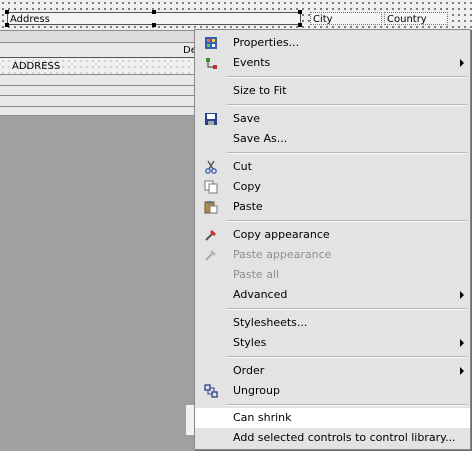 This screenshot has width=472, height=451. Describe the element at coordinates (260, 90) in the screenshot. I see `menu-item-label: Size to Fit` at that location.